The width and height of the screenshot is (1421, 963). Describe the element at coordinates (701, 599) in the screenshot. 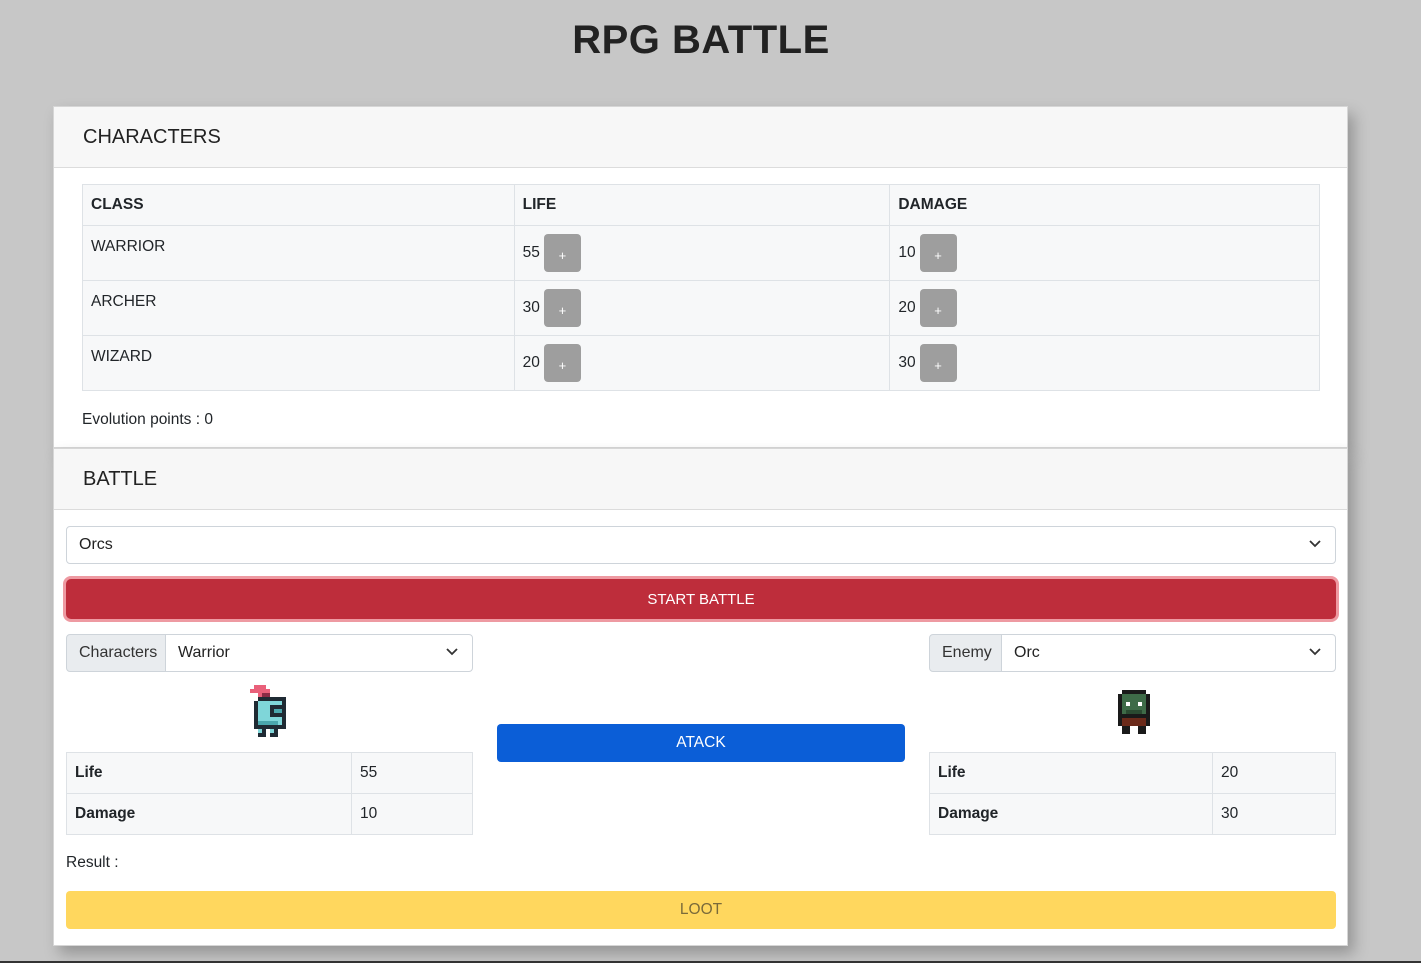

I see `start-battle-button: START BATTLE` at that location.